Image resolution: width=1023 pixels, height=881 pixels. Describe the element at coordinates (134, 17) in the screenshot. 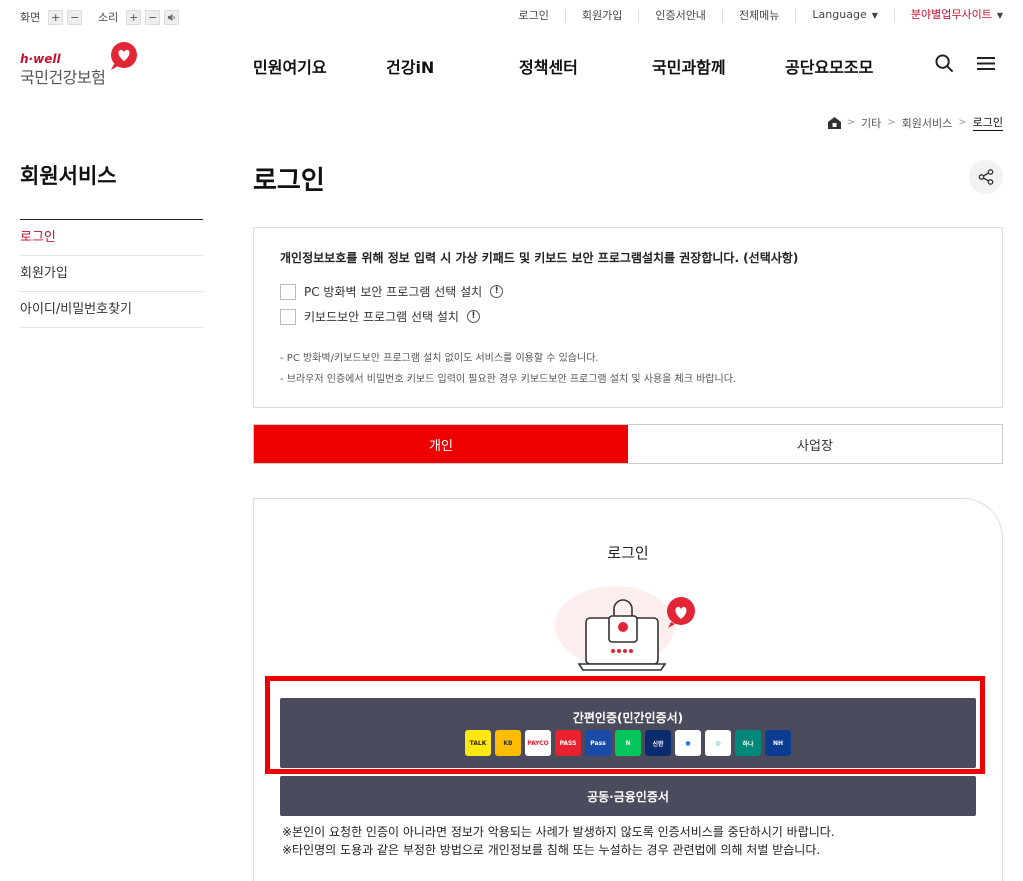

I see `sound-up-button: +` at that location.